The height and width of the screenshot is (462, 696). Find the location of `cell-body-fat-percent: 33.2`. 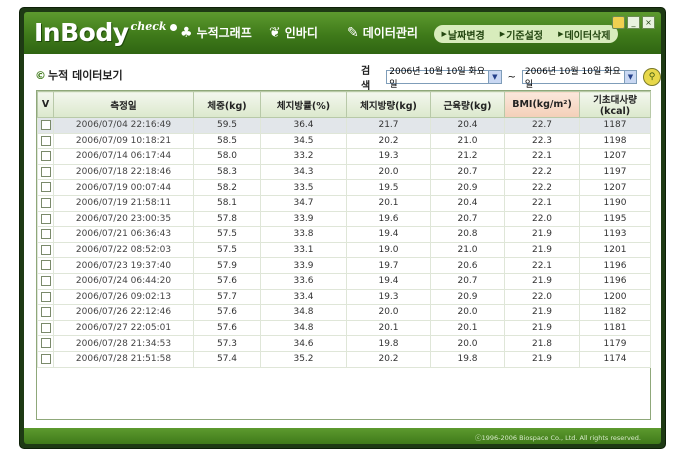

cell-body-fat-percent: 33.2 is located at coordinates (303, 156).